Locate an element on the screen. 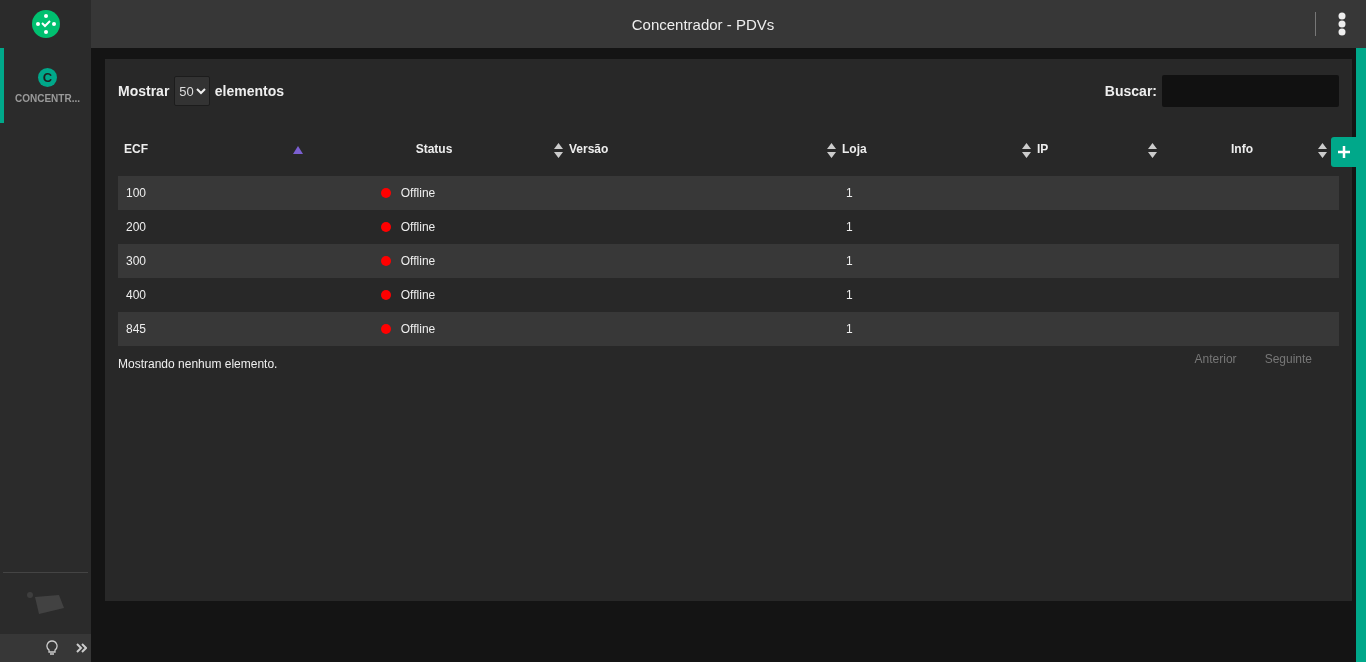 The image size is (1366, 662). add-button is located at coordinates (1343, 152).